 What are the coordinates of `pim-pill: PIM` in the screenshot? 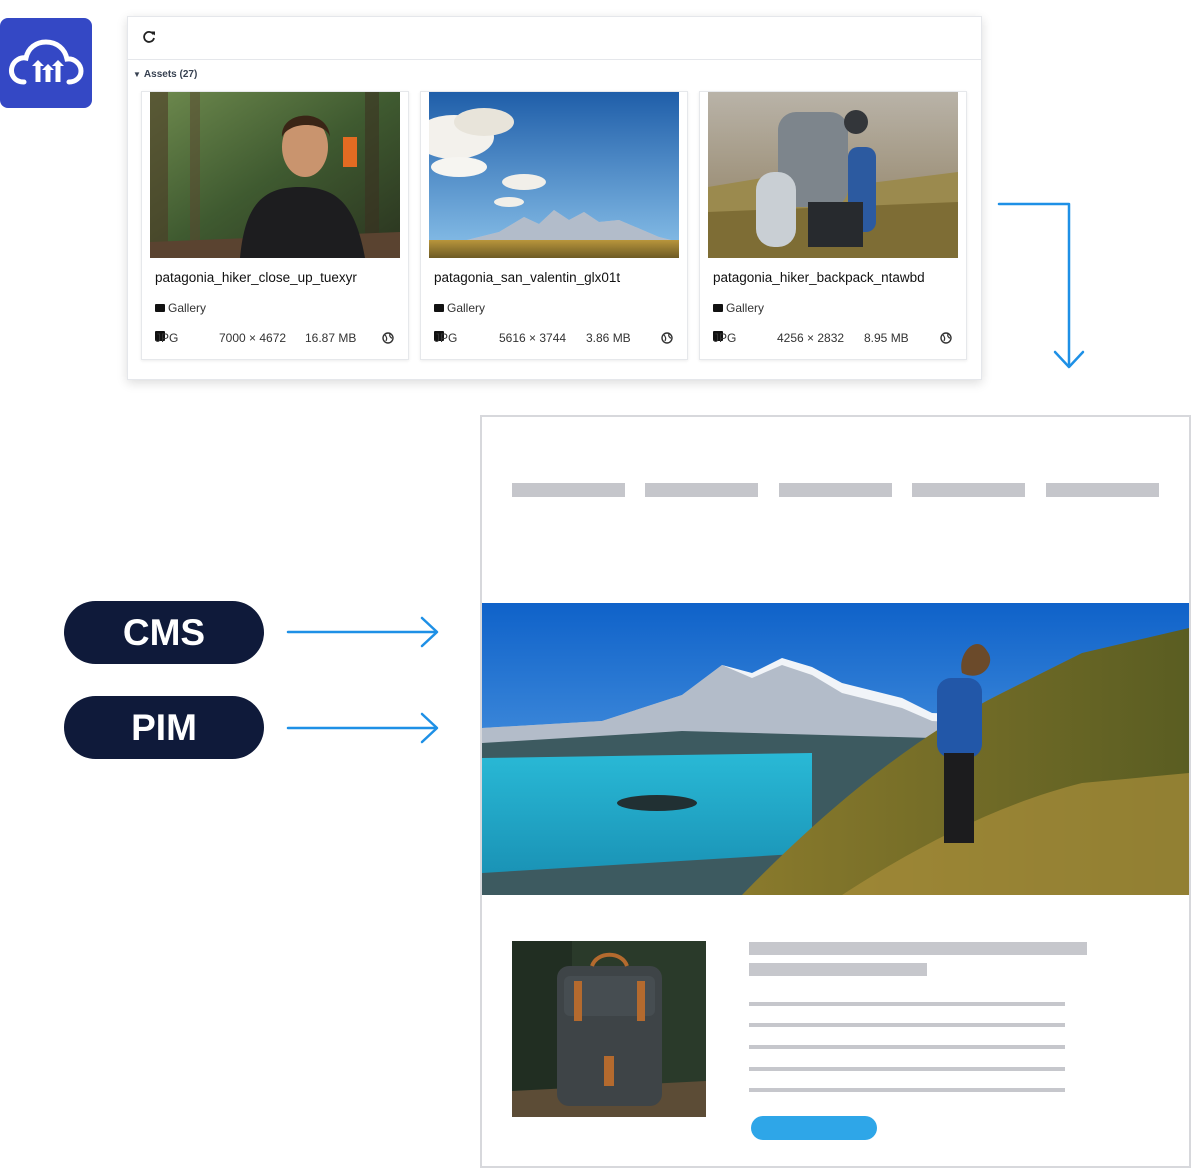 It's located at (164, 727).